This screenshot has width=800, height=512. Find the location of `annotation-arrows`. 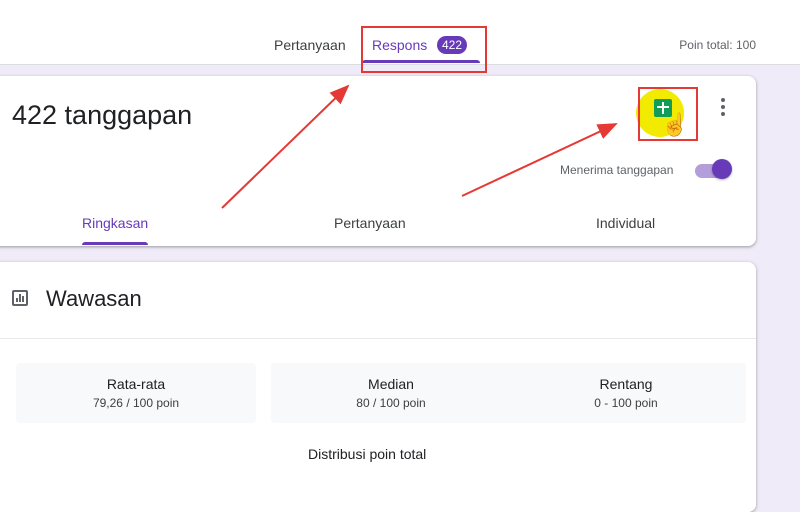

annotation-arrows is located at coordinates (419, 146).